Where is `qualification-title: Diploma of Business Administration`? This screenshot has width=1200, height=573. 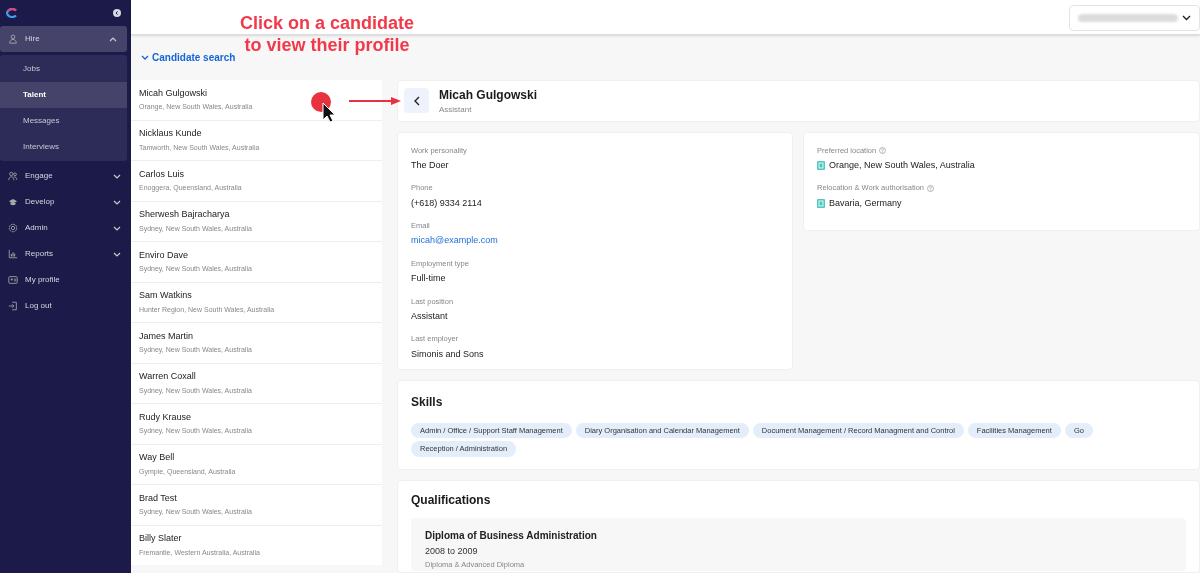 qualification-title: Diploma of Business Administration is located at coordinates (511, 535).